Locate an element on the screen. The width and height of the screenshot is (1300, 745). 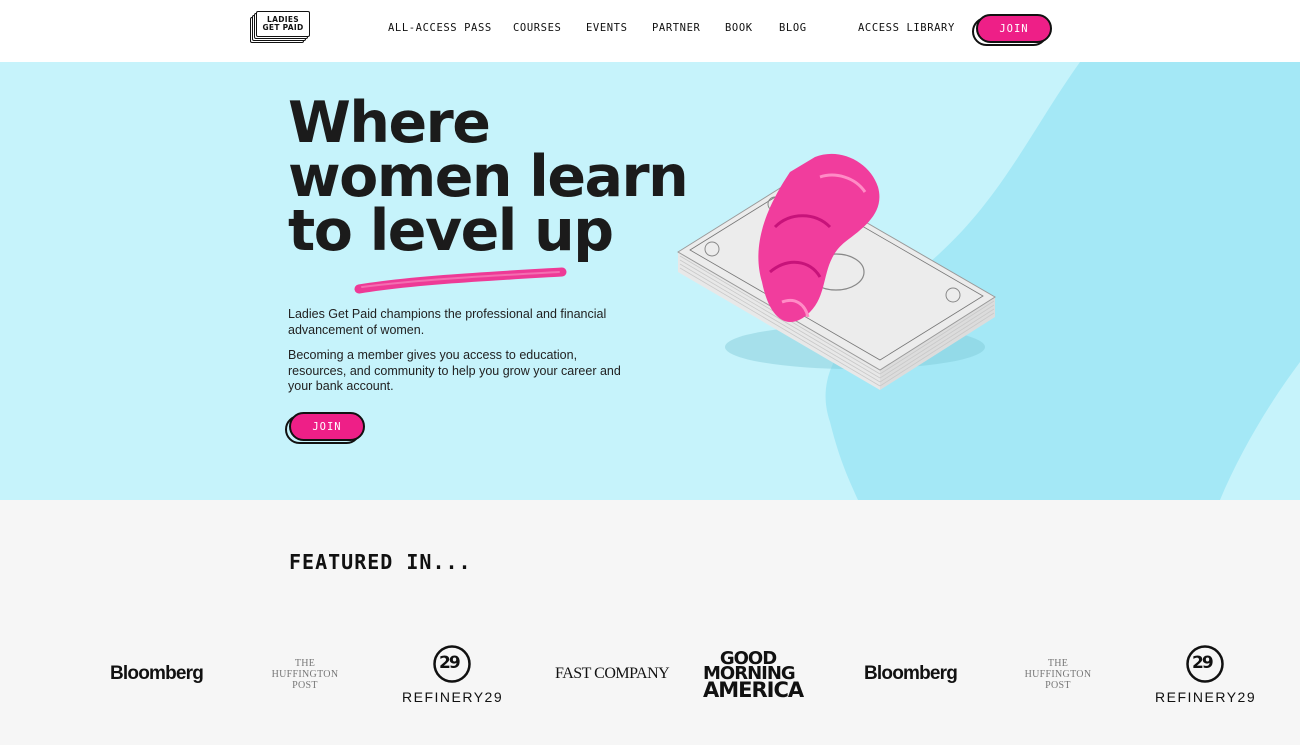
nav-access-library: ACCESS LIBRARY is located at coordinates (906, 28).